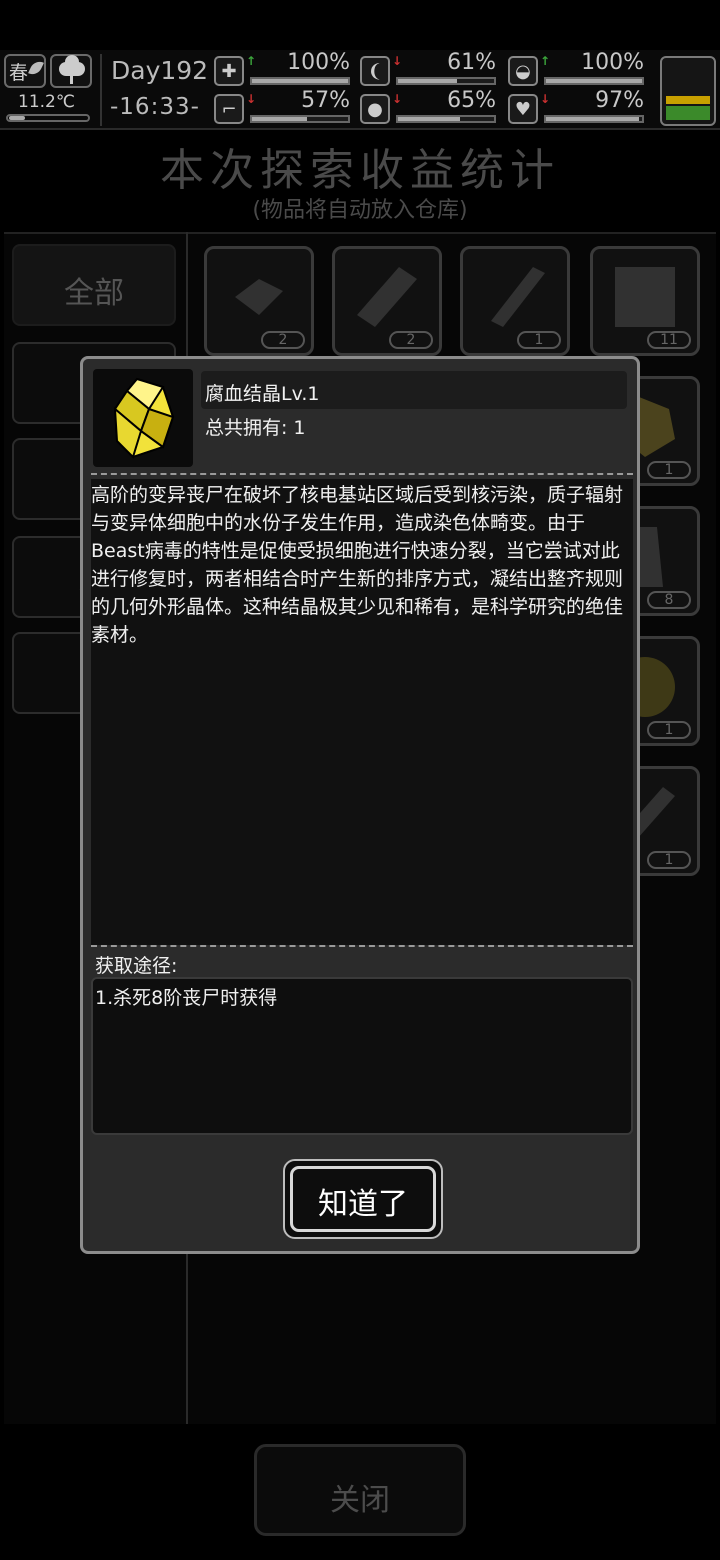 The image size is (720, 1560). I want to click on item-count: 8, so click(669, 600).